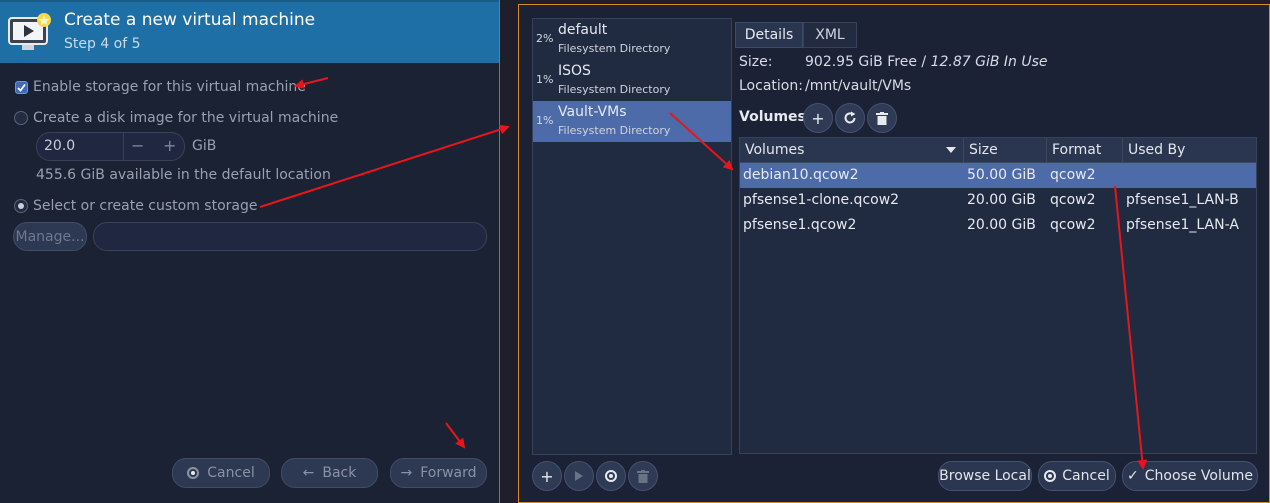 The height and width of the screenshot is (503, 1270). Describe the element at coordinates (384, 166) in the screenshot. I see `arrow-to-storage-dialog` at that location.